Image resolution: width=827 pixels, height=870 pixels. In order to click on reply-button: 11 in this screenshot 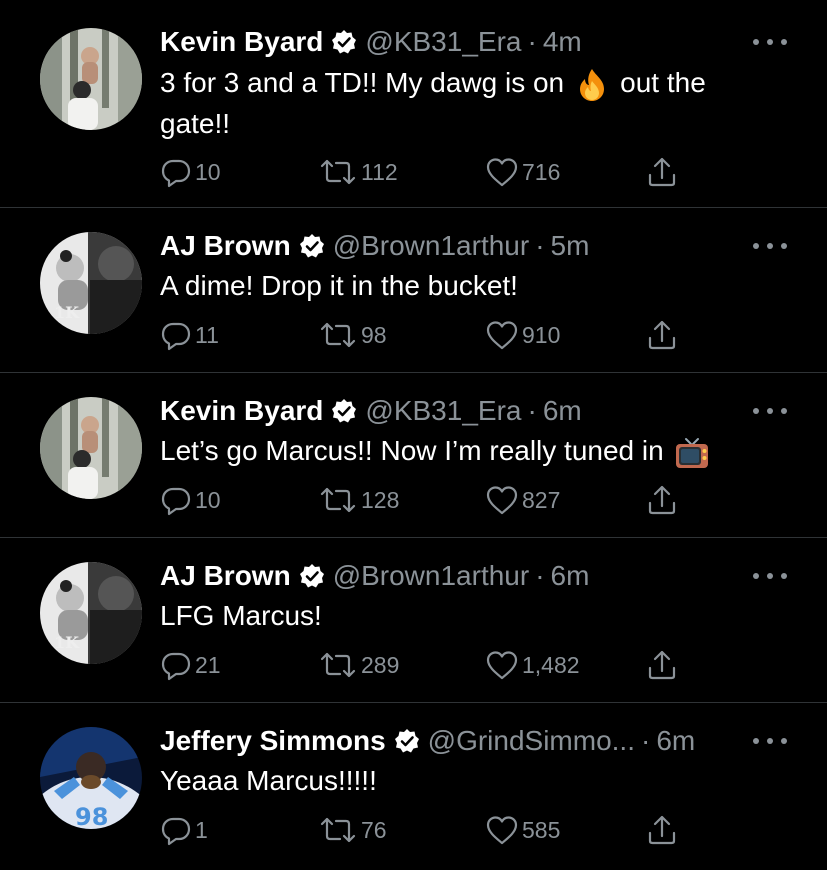, I will do `click(189, 335)`.